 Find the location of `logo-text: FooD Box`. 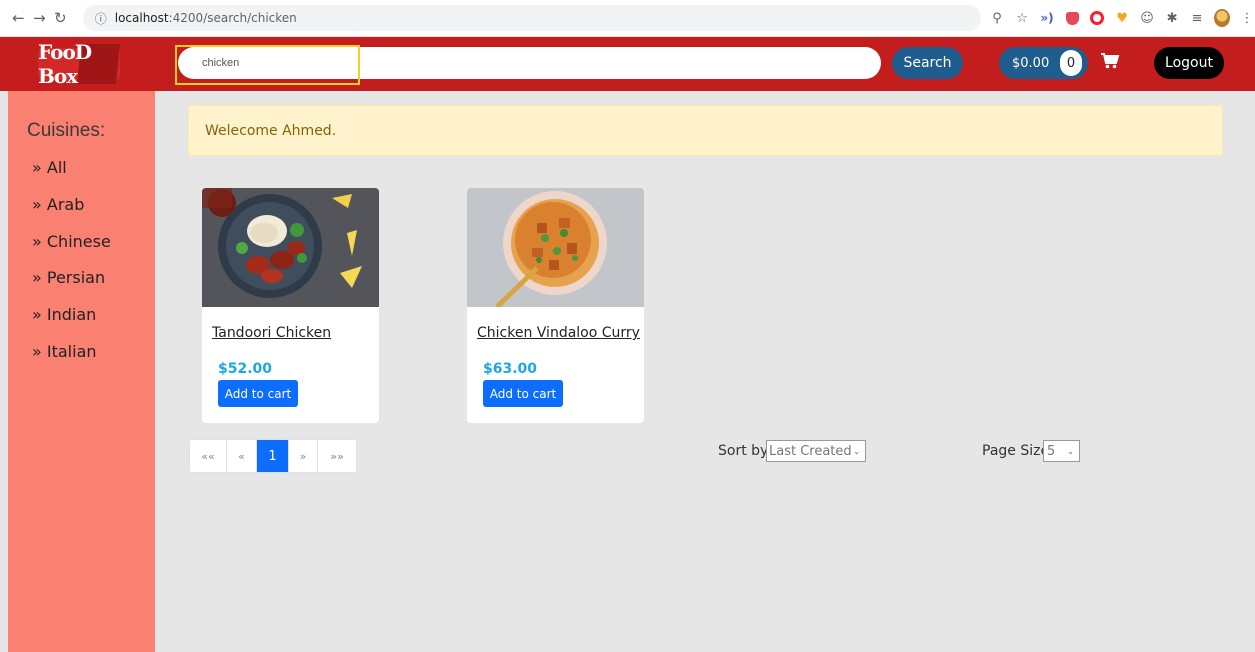

logo-text: FooD Box is located at coordinates (65, 64).